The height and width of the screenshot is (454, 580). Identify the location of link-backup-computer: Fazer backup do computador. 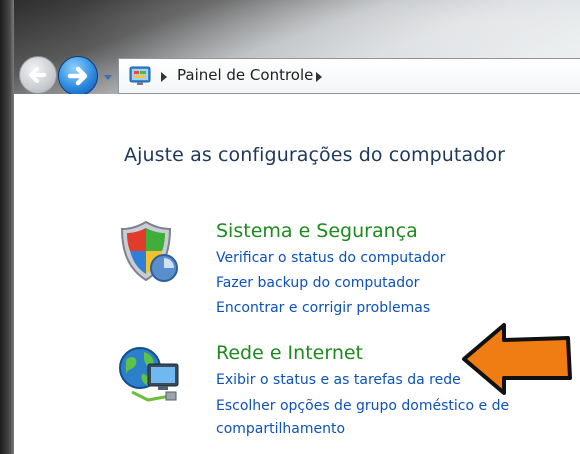
(317, 283).